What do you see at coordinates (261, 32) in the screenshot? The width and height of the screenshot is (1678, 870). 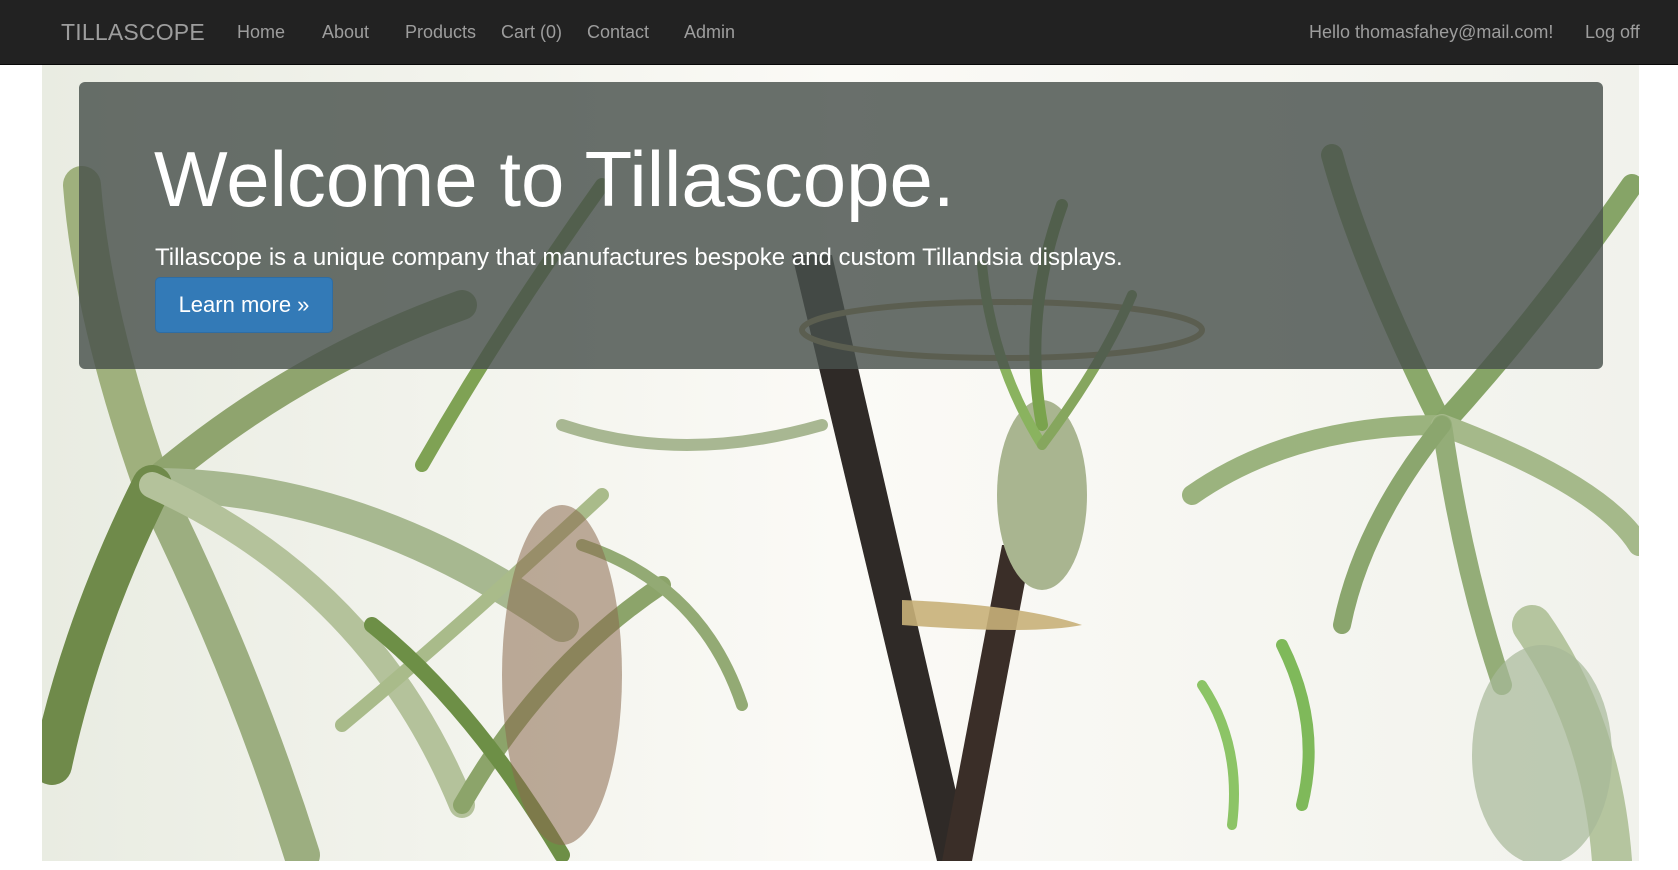 I see `nav-home: Home` at bounding box center [261, 32].